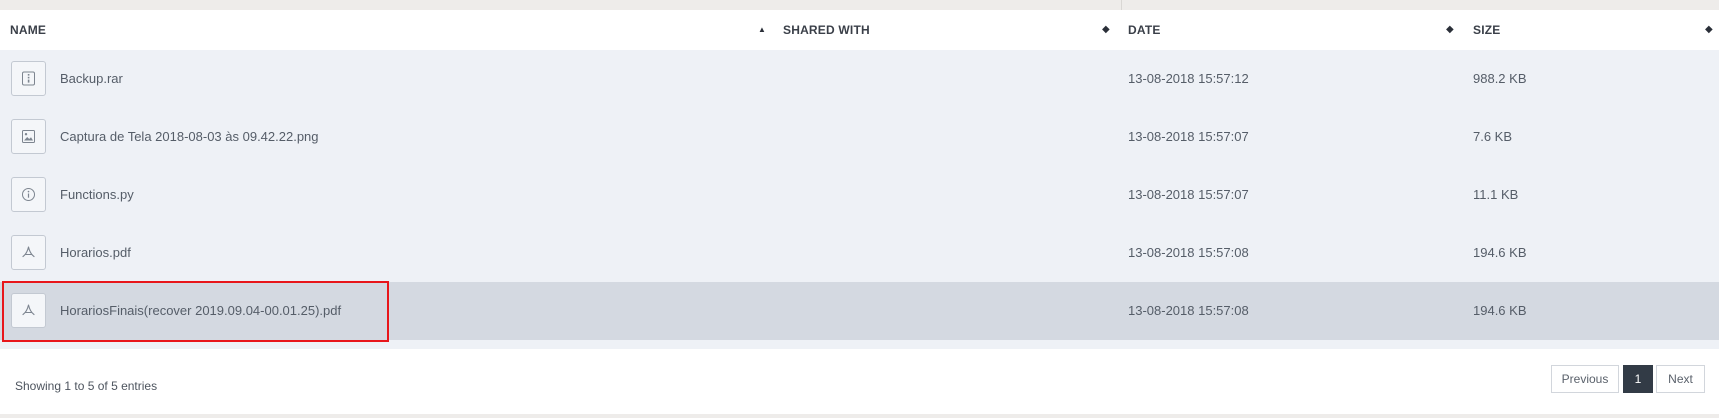 Image resolution: width=1719 pixels, height=418 pixels. Describe the element at coordinates (1638, 379) in the screenshot. I see `page-1-button: 1` at that location.